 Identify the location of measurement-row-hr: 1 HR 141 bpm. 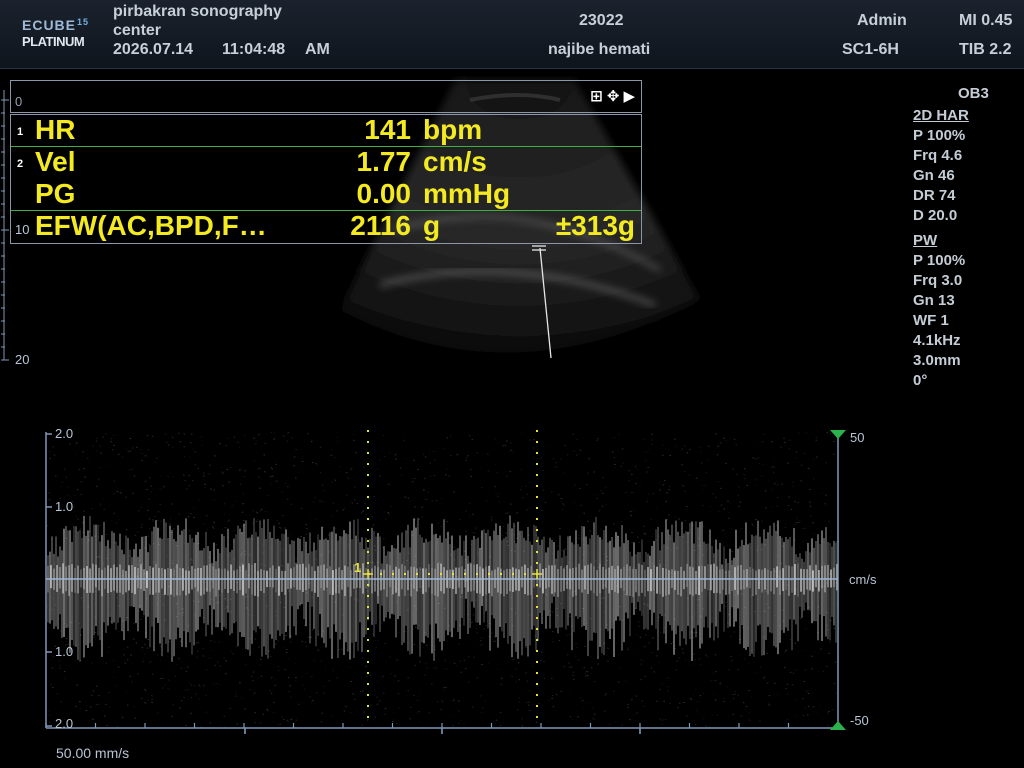
(326, 130).